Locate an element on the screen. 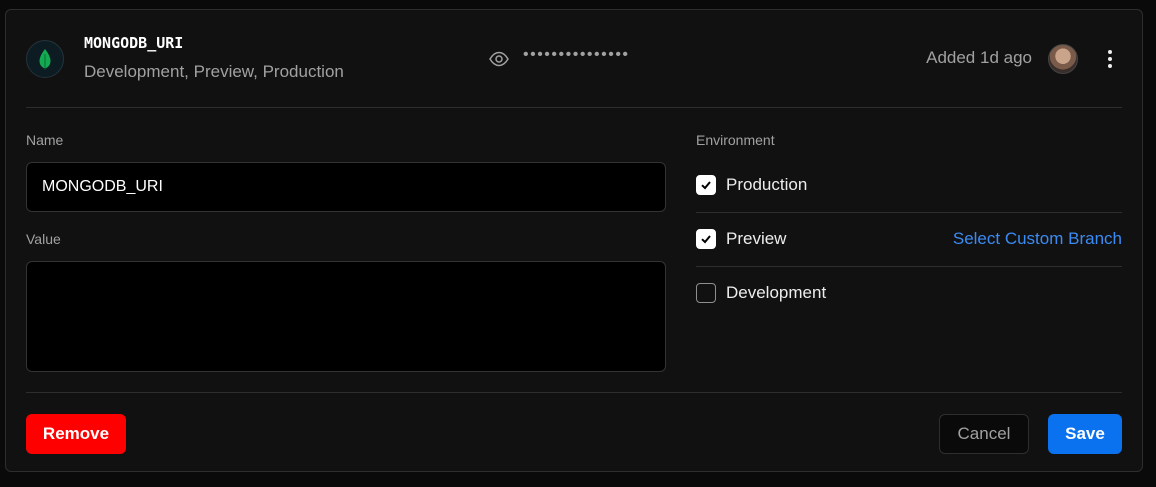 This screenshot has height=487, width=1156. name-input is located at coordinates (346, 187).